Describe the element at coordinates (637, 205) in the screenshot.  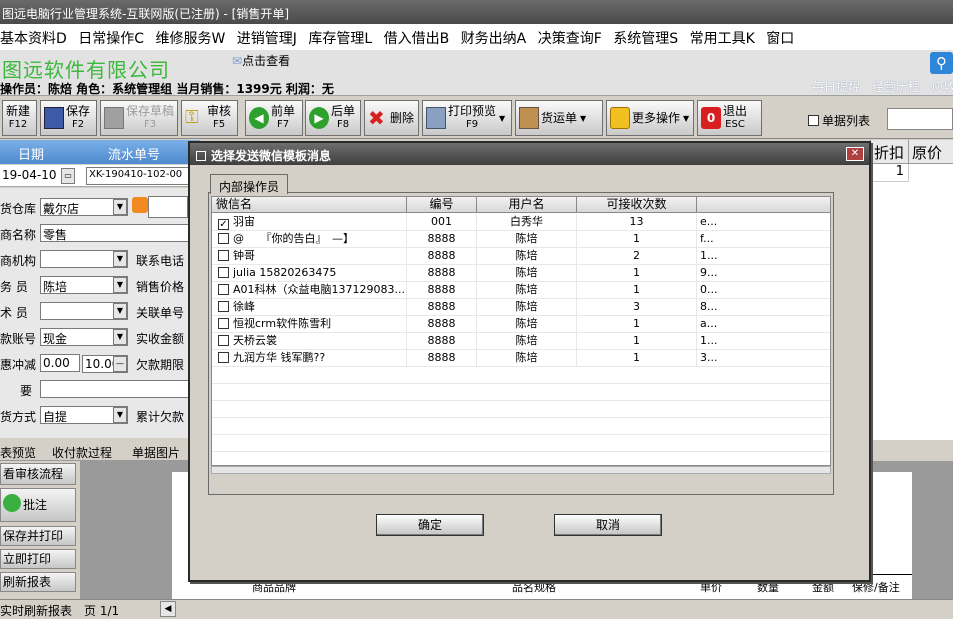
I see `col-receive-count: 可接收次数` at that location.